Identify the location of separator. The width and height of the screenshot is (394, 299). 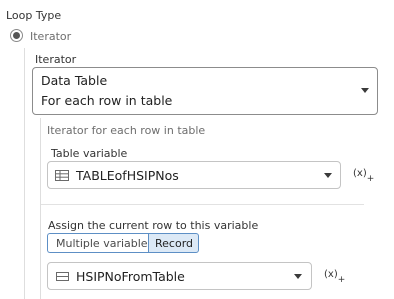
(202, 204).